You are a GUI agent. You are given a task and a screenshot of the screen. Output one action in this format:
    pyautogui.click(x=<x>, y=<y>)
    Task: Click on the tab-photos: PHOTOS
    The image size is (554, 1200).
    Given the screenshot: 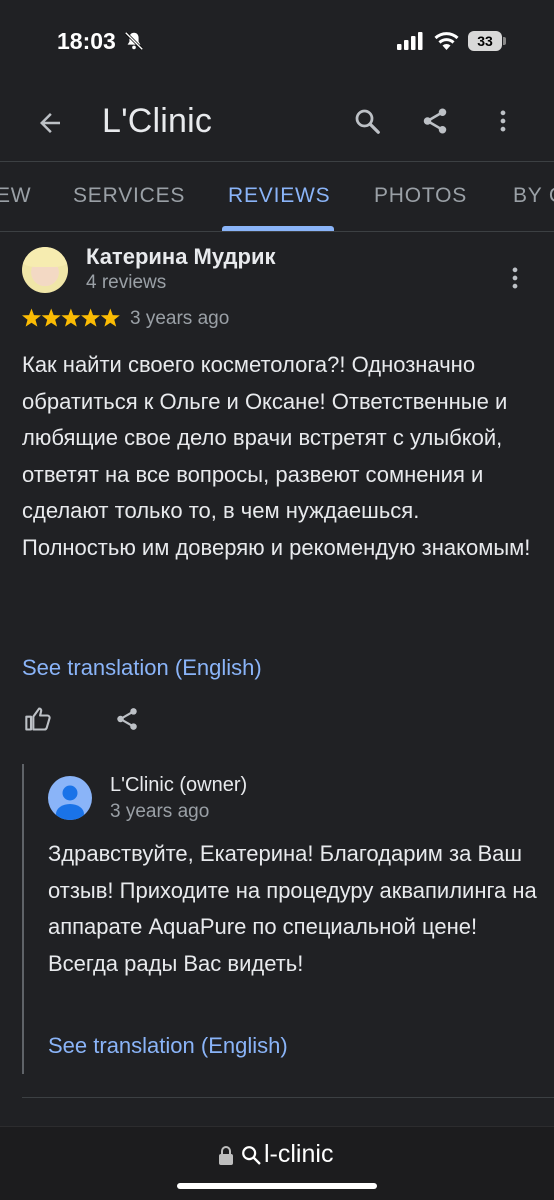 What is the action you would take?
    pyautogui.click(x=420, y=196)
    